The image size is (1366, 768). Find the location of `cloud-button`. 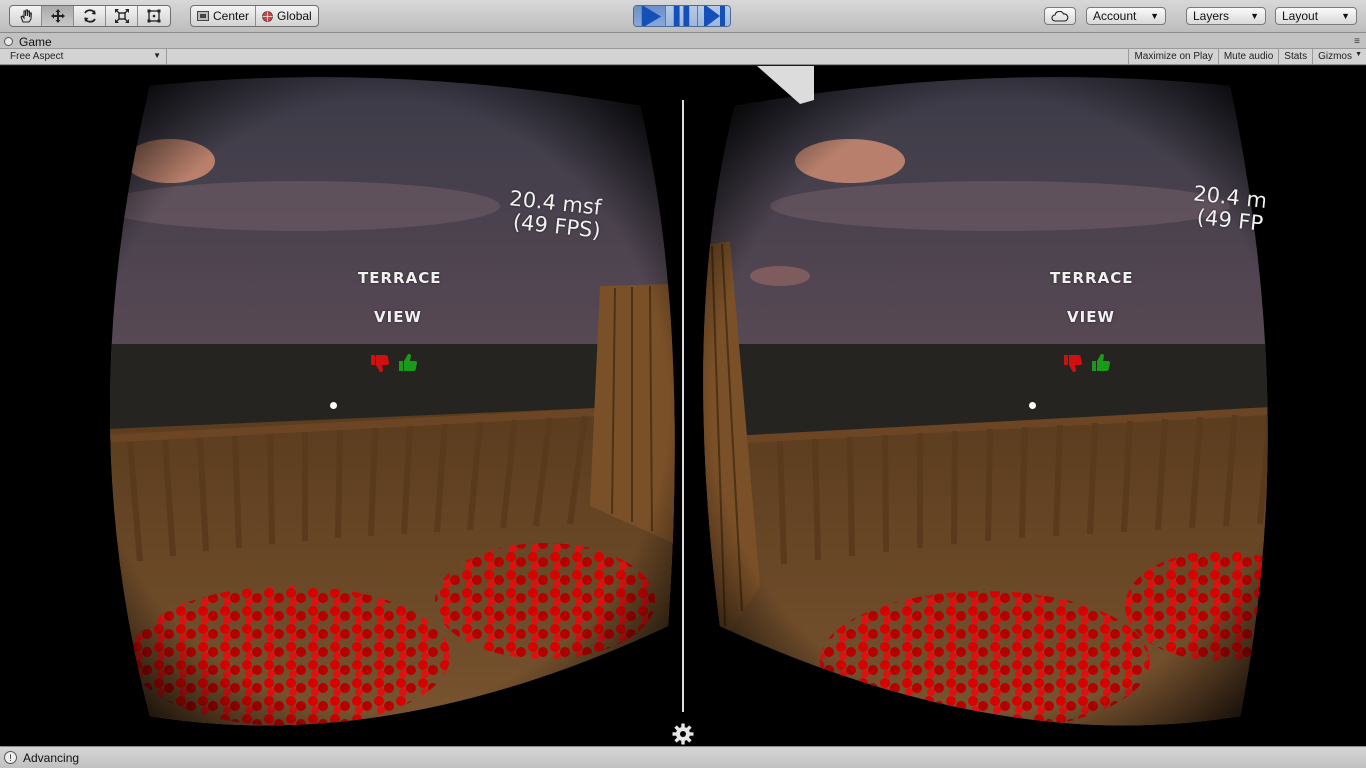

cloud-button is located at coordinates (1060, 16).